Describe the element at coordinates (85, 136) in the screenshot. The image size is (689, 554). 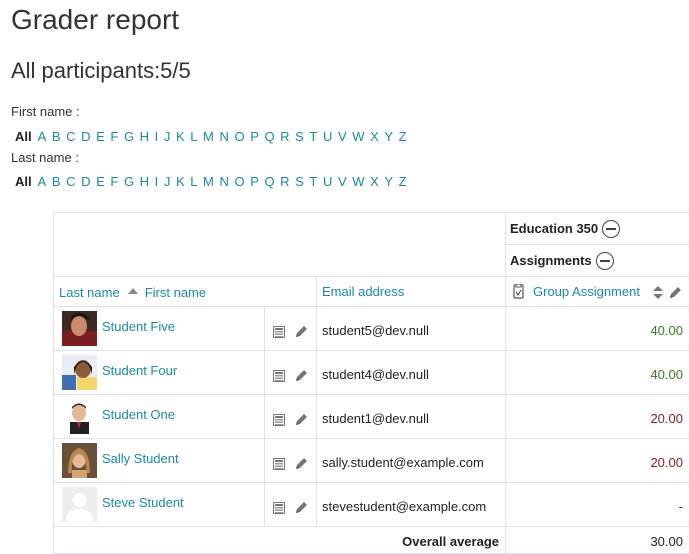
I see `first-initial-d: D` at that location.